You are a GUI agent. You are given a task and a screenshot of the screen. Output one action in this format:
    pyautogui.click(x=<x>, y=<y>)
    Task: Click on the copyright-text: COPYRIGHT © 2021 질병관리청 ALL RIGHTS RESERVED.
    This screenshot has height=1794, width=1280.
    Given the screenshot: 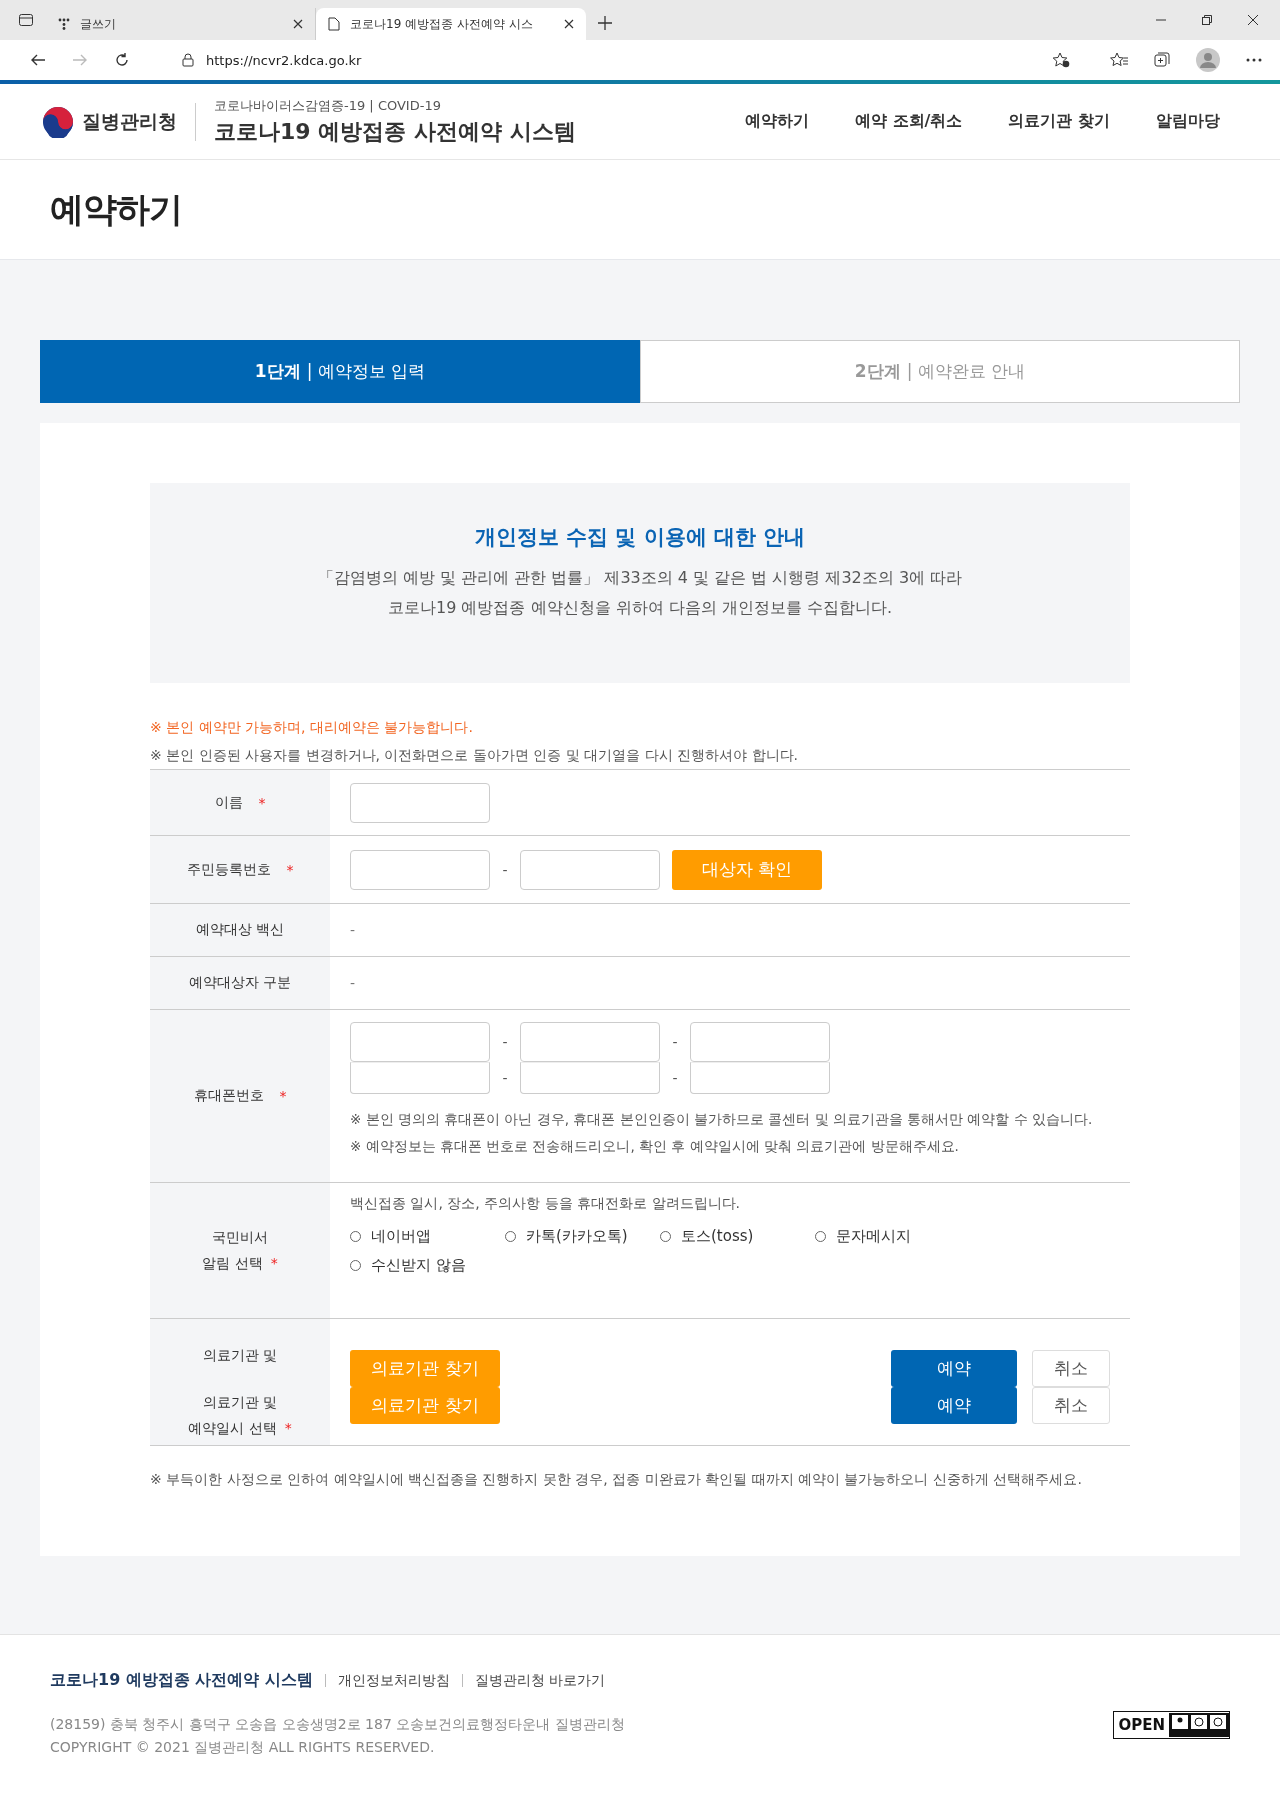 What is the action you would take?
    pyautogui.click(x=243, y=1747)
    